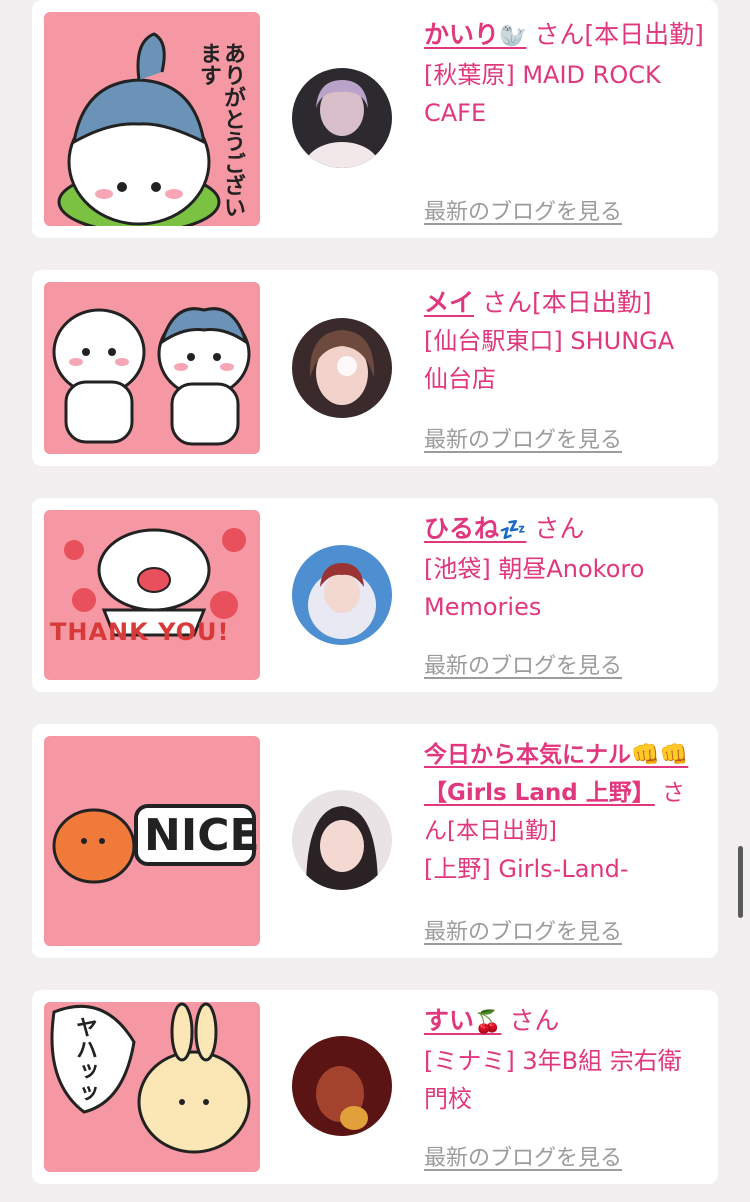 This screenshot has height=1202, width=750. What do you see at coordinates (556, 774) in the screenshot?
I see `cast-name-link: 今日から本気にナル👊👊【Girls Land 上野】` at bounding box center [556, 774].